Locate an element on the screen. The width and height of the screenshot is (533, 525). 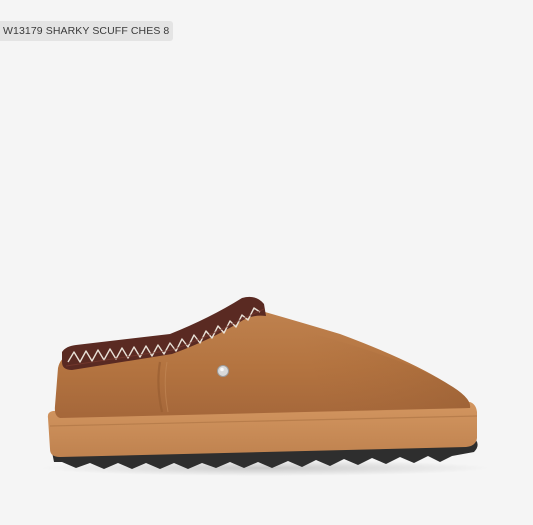
logo-button is located at coordinates (223, 371).